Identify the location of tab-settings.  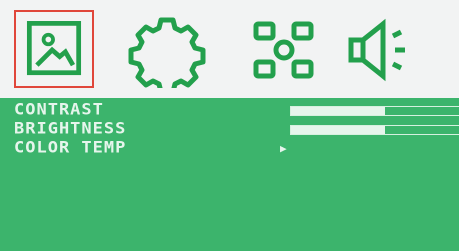
(167, 49).